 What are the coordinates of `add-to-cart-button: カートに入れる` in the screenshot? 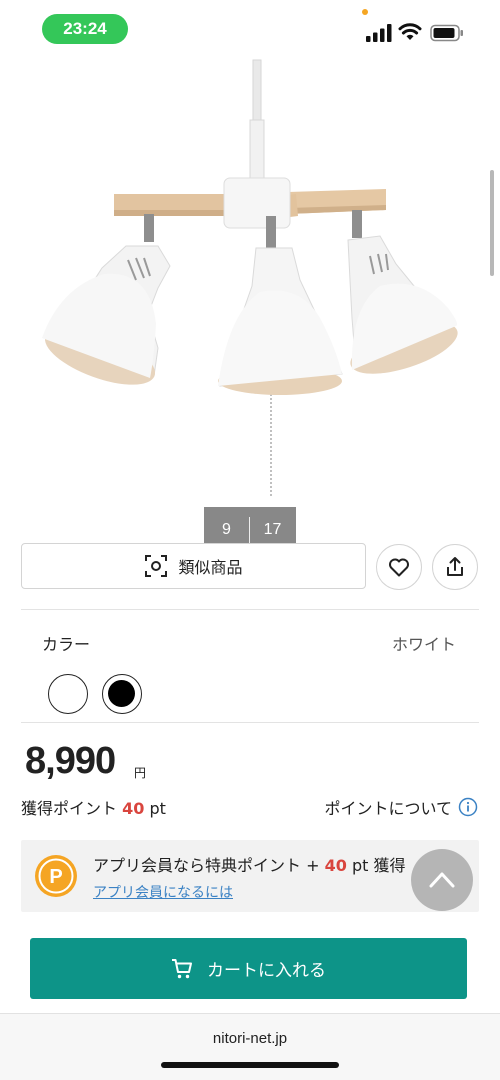 It's located at (248, 968).